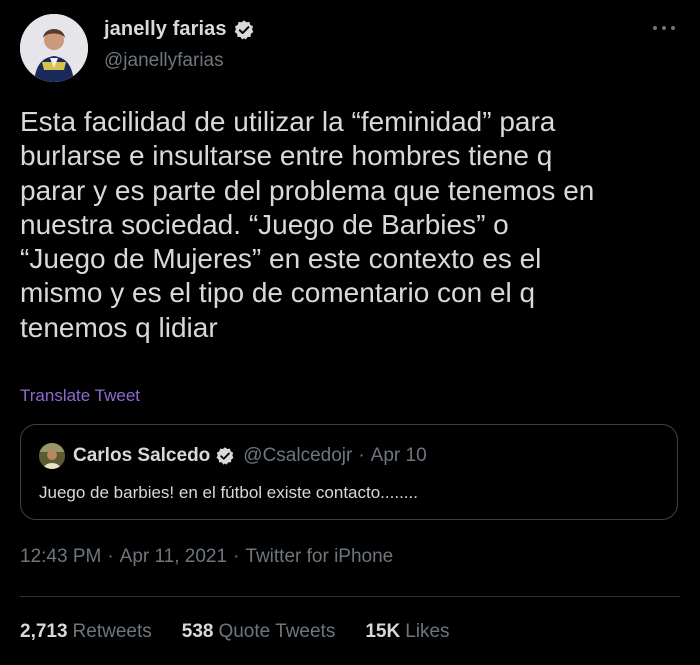 This screenshot has width=700, height=665. I want to click on translate-tweet-link: Translate Tweet, so click(80, 396).